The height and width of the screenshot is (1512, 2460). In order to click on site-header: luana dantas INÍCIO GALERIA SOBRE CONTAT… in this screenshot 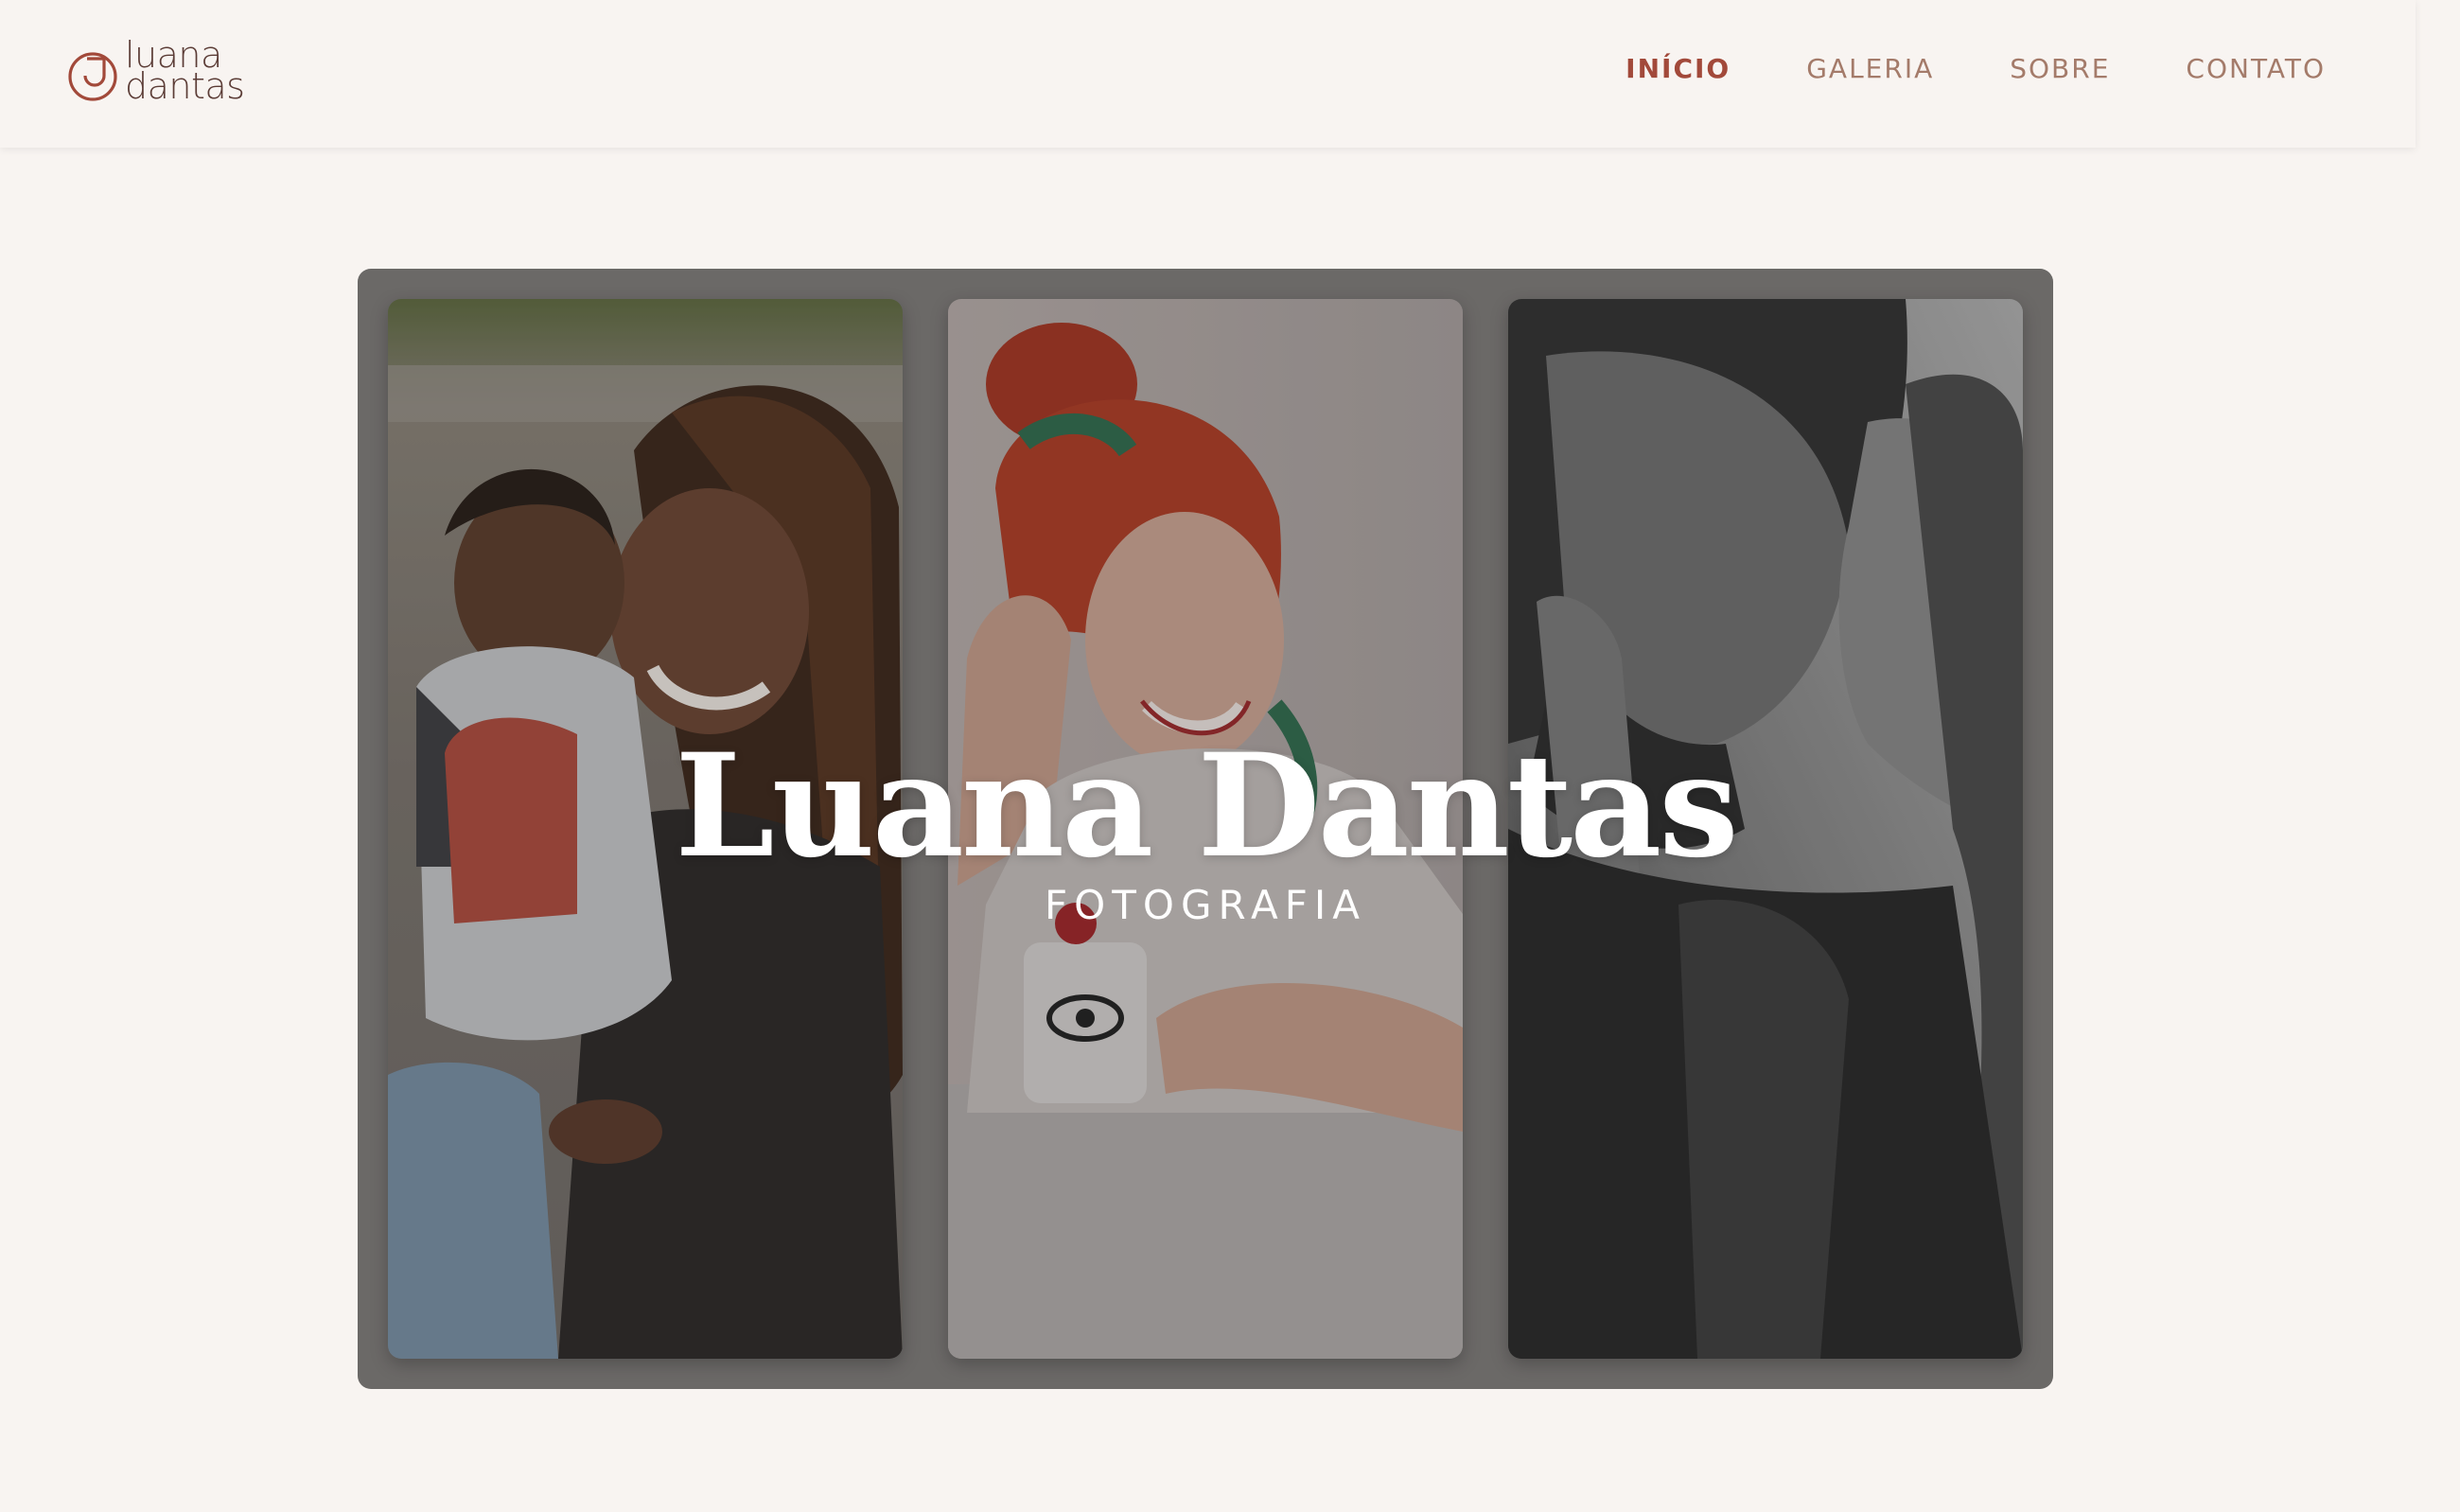, I will do `click(1208, 74)`.